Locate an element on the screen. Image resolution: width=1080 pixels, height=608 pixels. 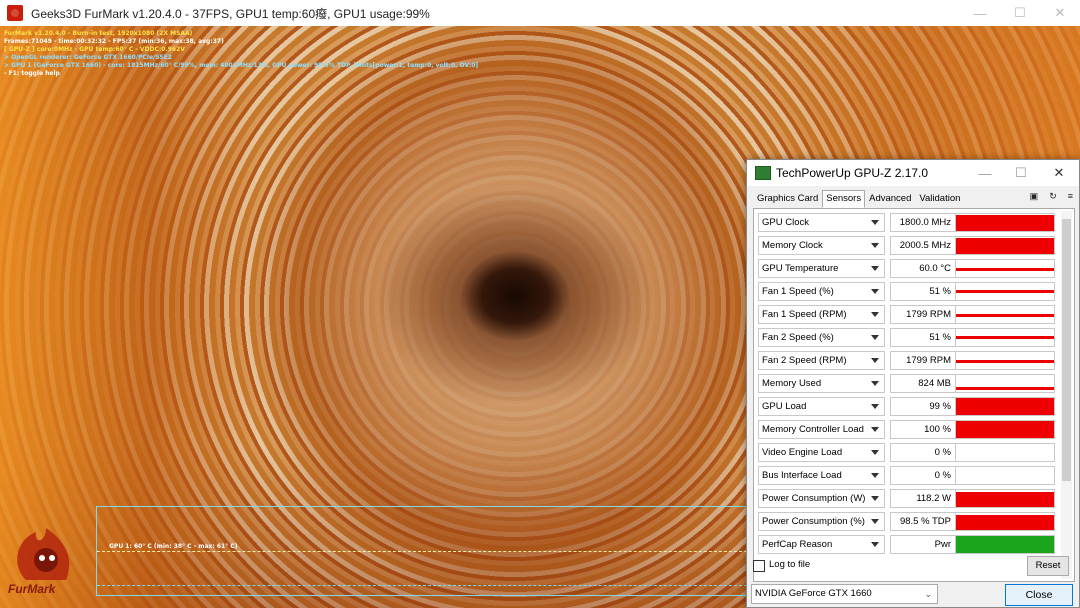
sensor-row: Power Consumption (%) 98.5 % TDP is located at coordinates (908, 521).